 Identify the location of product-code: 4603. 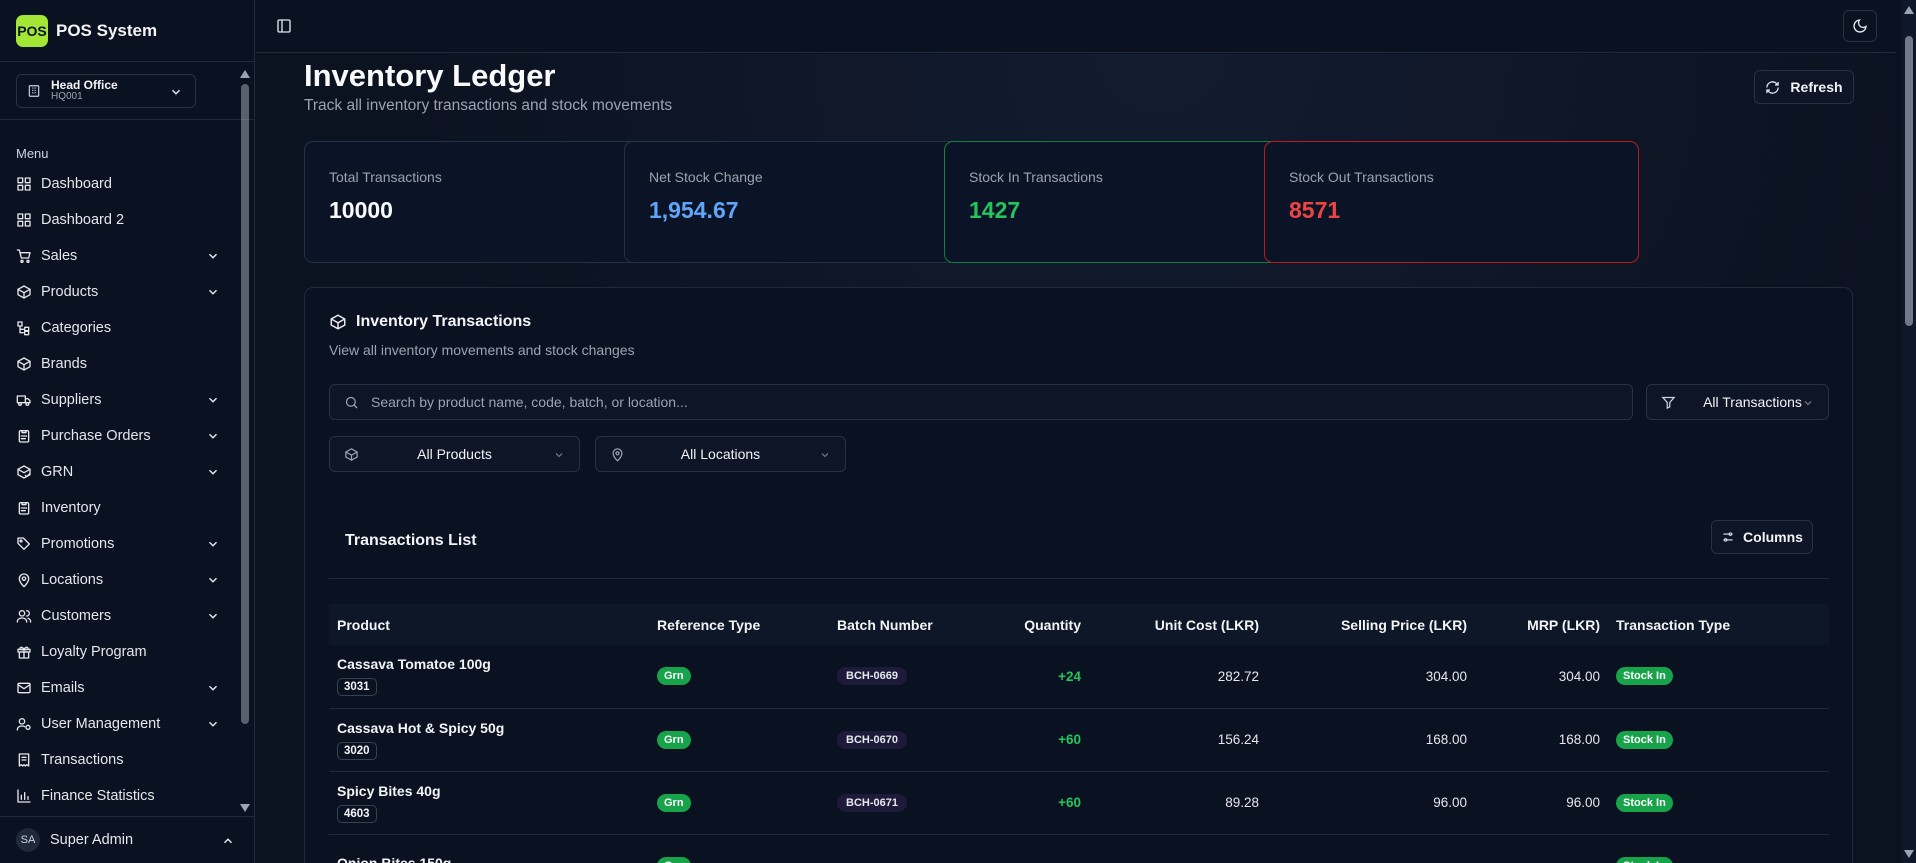
(357, 813).